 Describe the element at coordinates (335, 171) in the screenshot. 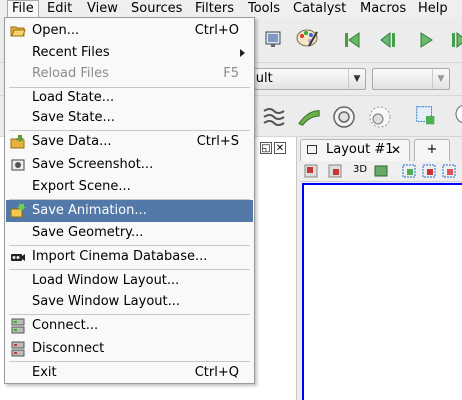

I see `split-vertical-icon` at that location.